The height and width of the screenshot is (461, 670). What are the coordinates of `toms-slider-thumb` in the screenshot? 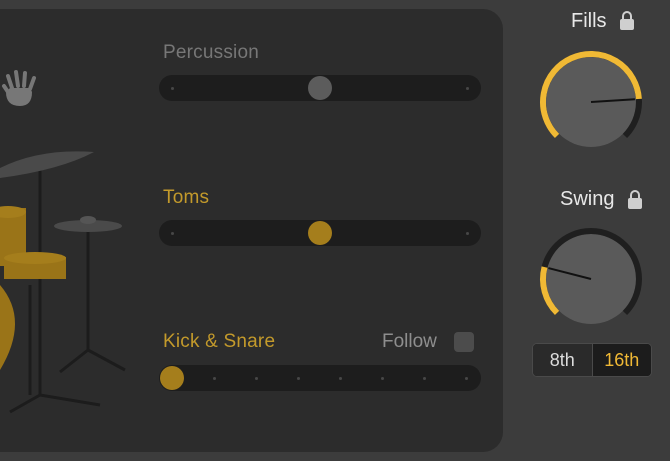 It's located at (320, 233).